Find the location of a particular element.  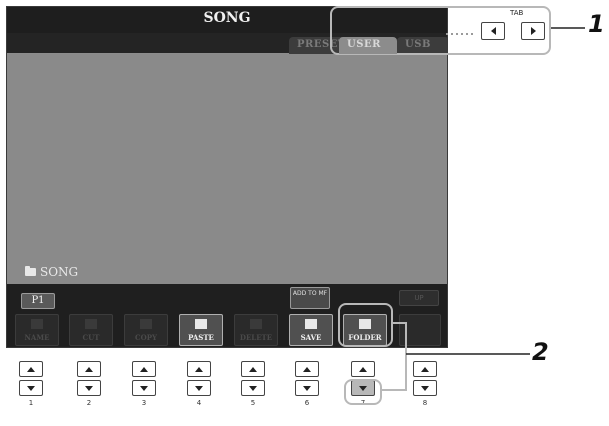

tab-user: USER is located at coordinates (368, 45).